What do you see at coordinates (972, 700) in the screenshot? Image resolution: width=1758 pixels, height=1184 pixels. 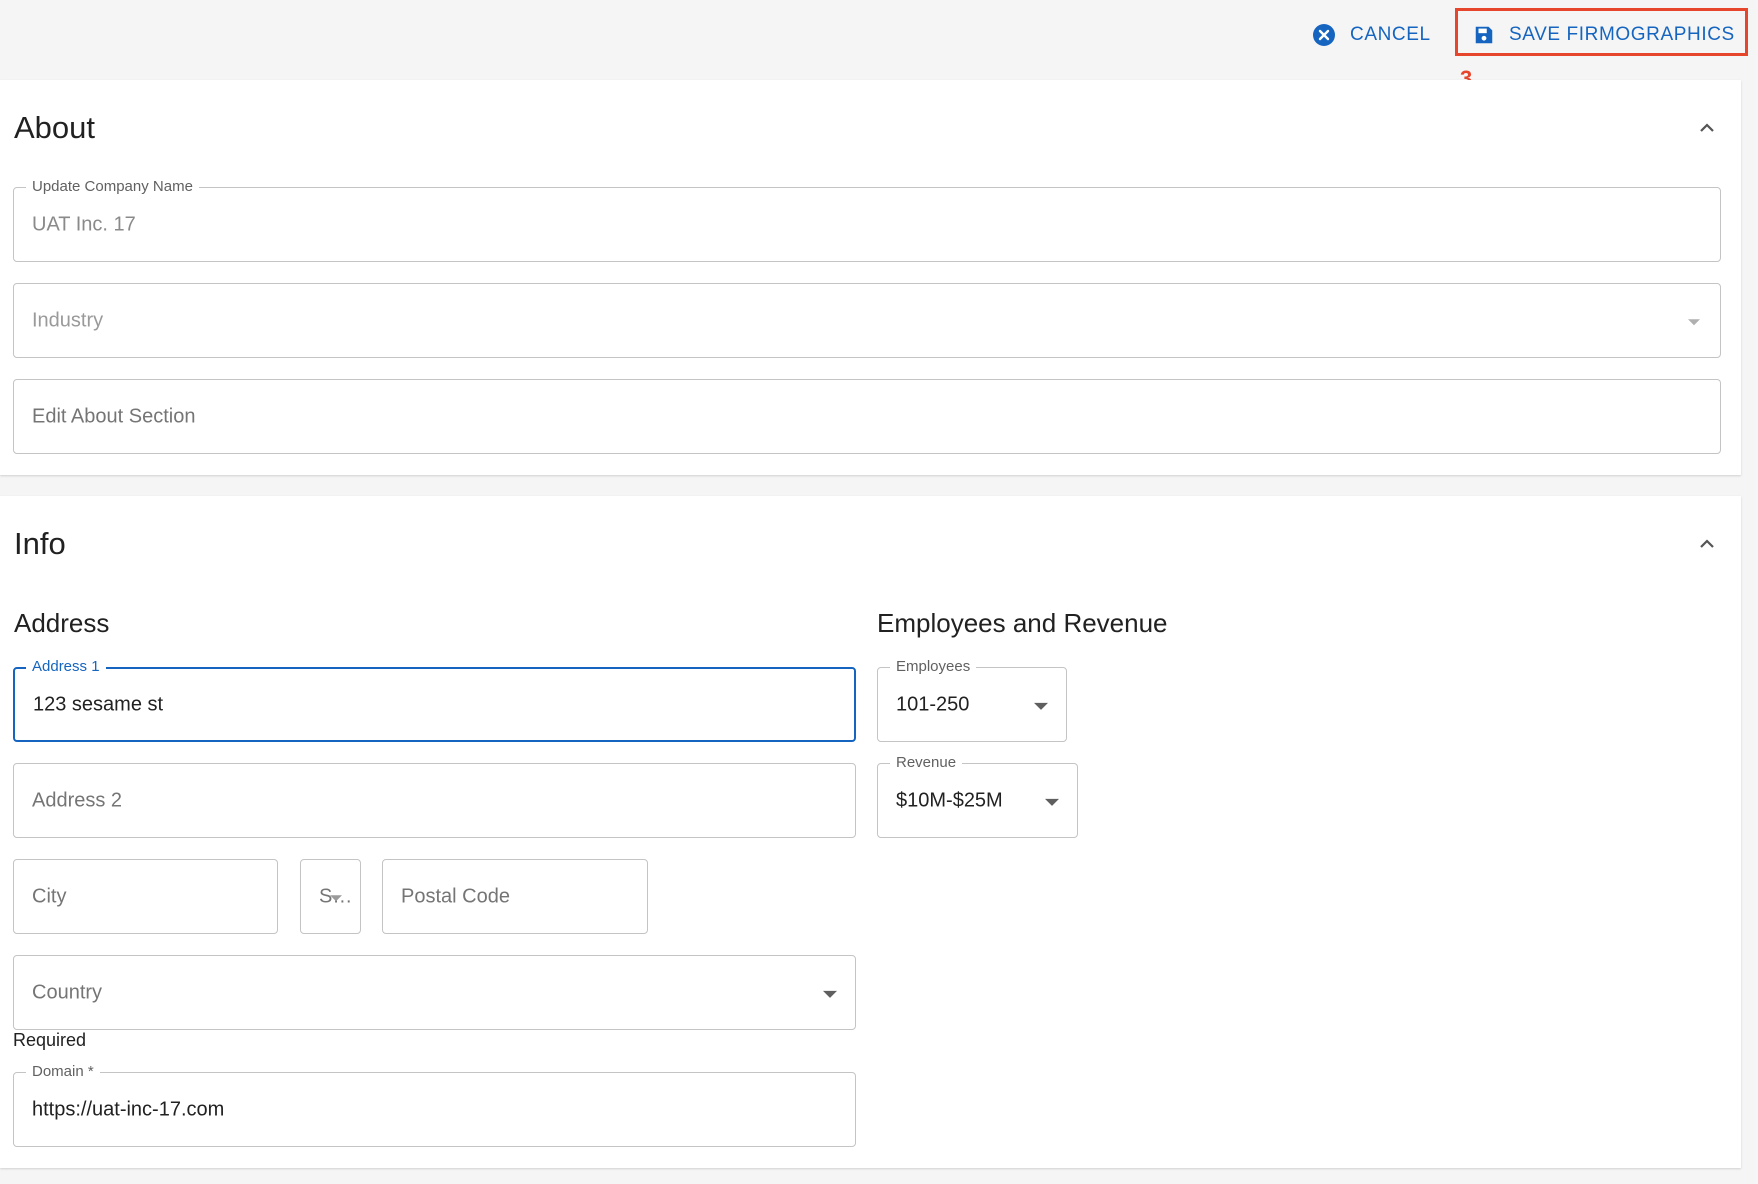 I see `employees-select: Employees 101-250` at bounding box center [972, 700].